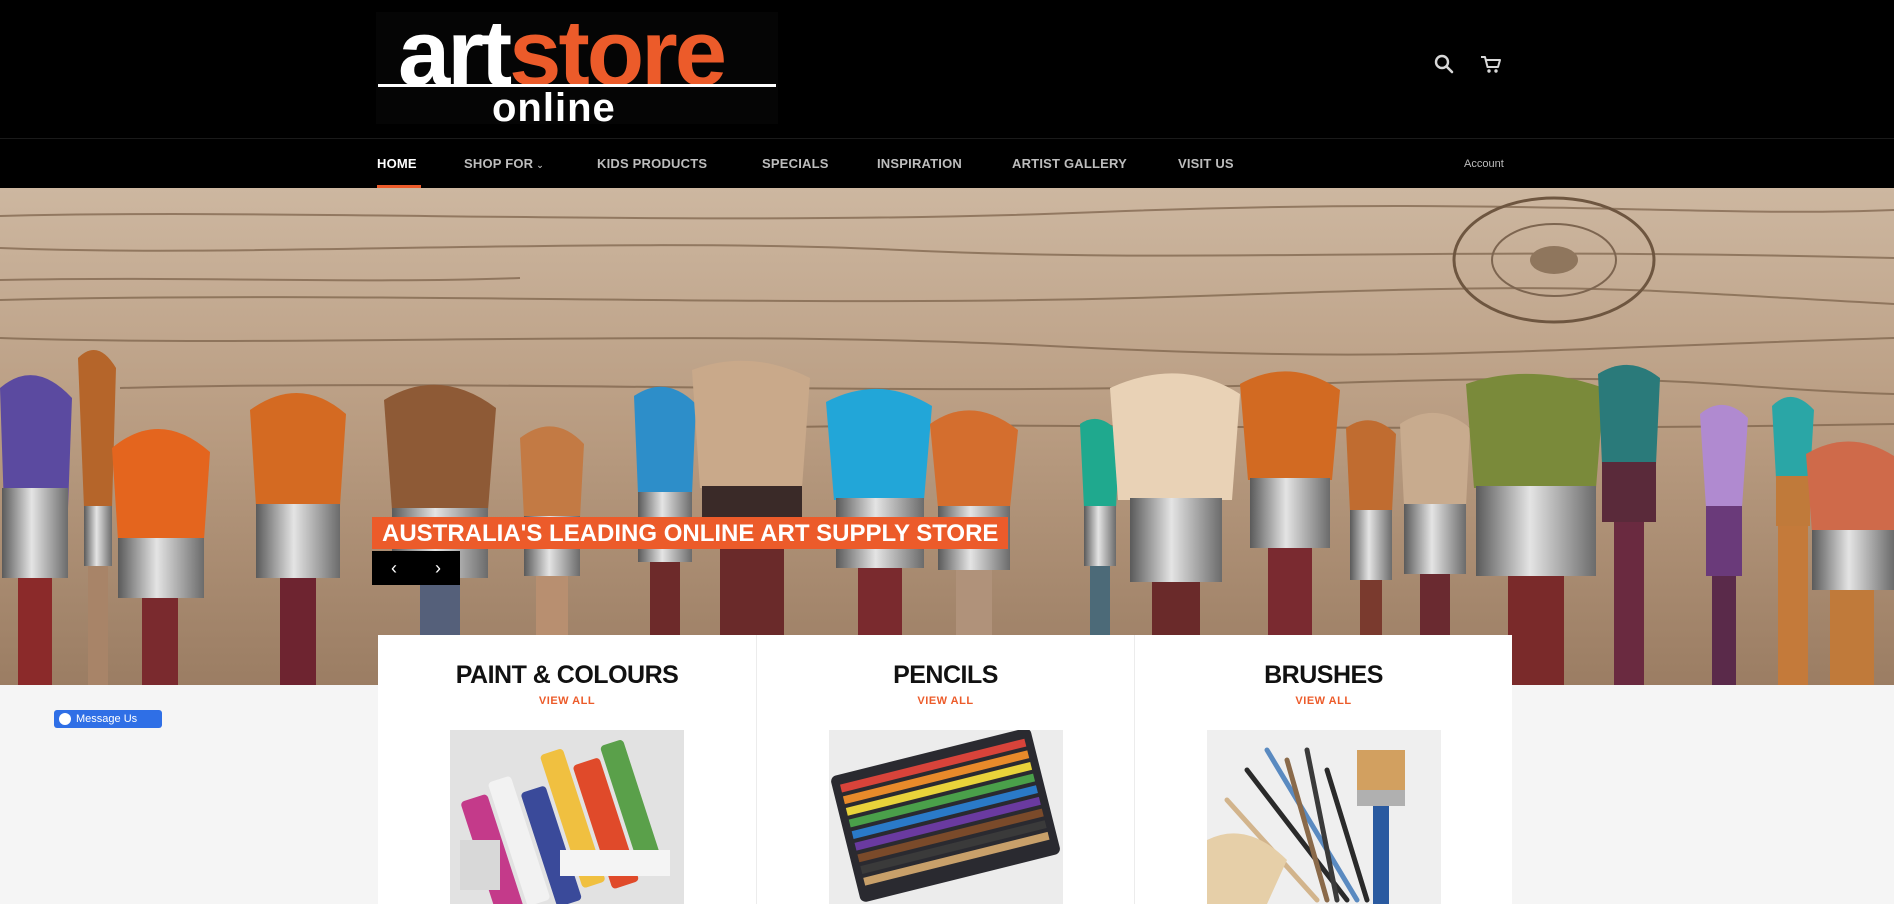 The height and width of the screenshot is (904, 1894). Describe the element at coordinates (1206, 163) in the screenshot. I see `nav-item-visit-us: VISIT US` at that location.